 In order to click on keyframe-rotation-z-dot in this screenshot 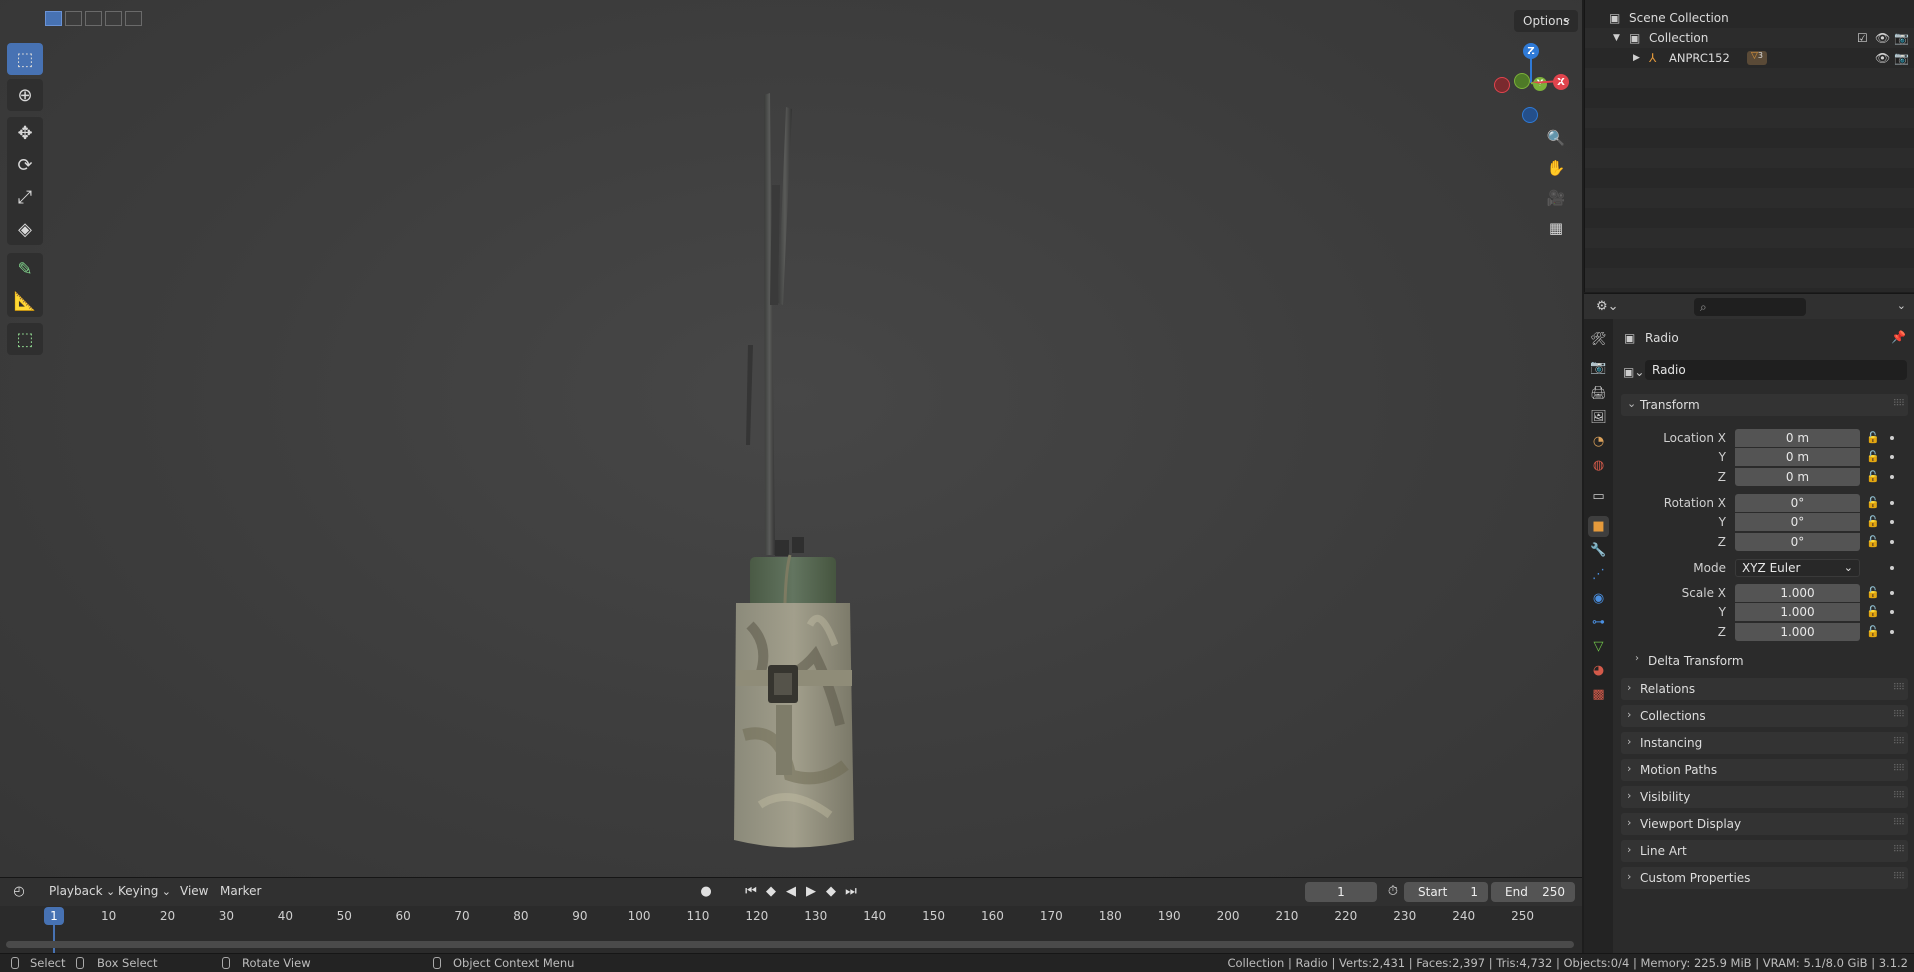, I will do `click(1892, 542)`.